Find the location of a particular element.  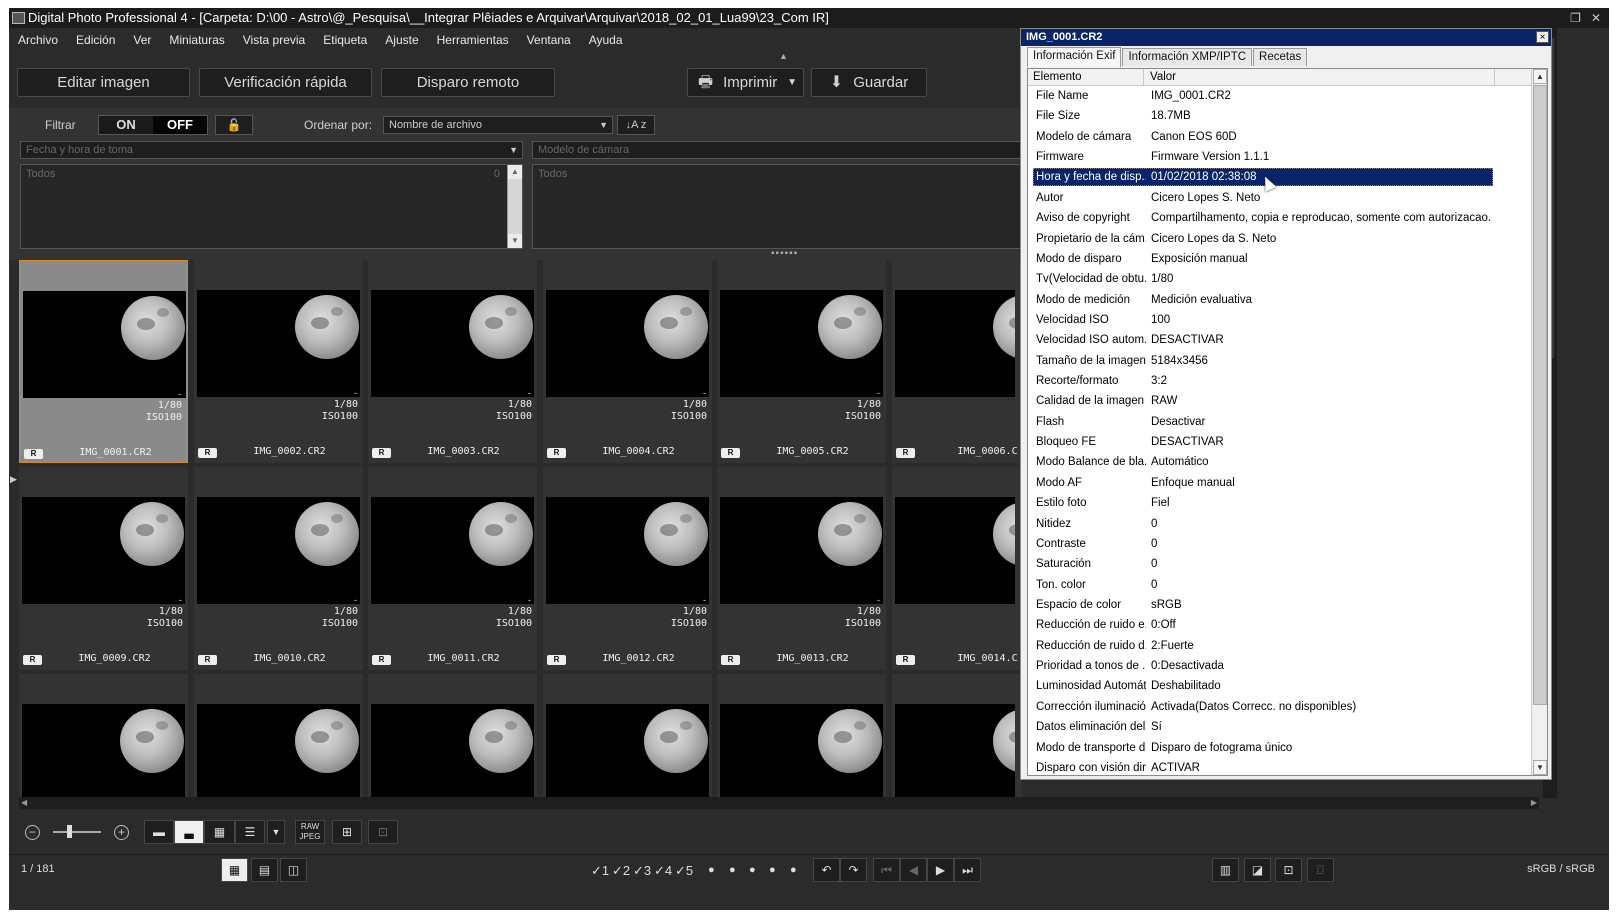

split-layout-icon: ◫ is located at coordinates (293, 870).